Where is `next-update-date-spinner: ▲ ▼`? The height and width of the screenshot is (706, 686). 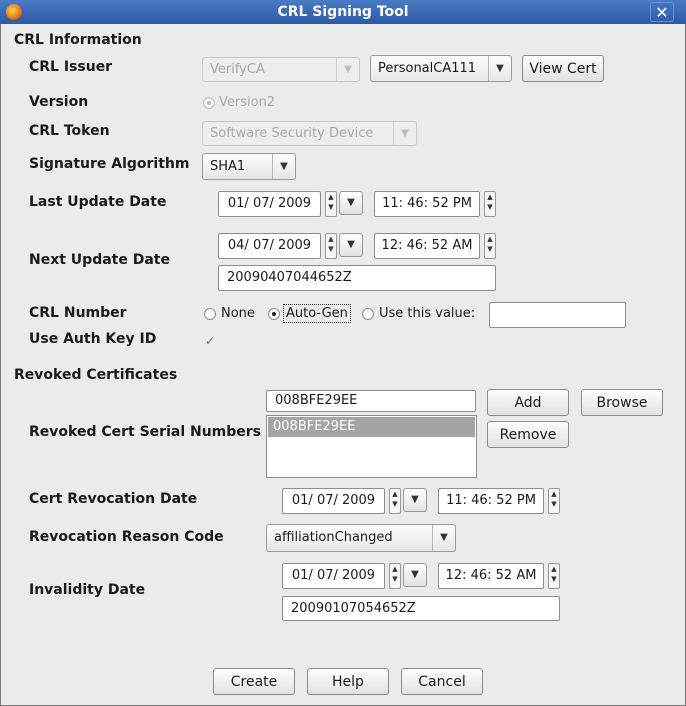
next-update-date-spinner: ▲ ▼ is located at coordinates (331, 246).